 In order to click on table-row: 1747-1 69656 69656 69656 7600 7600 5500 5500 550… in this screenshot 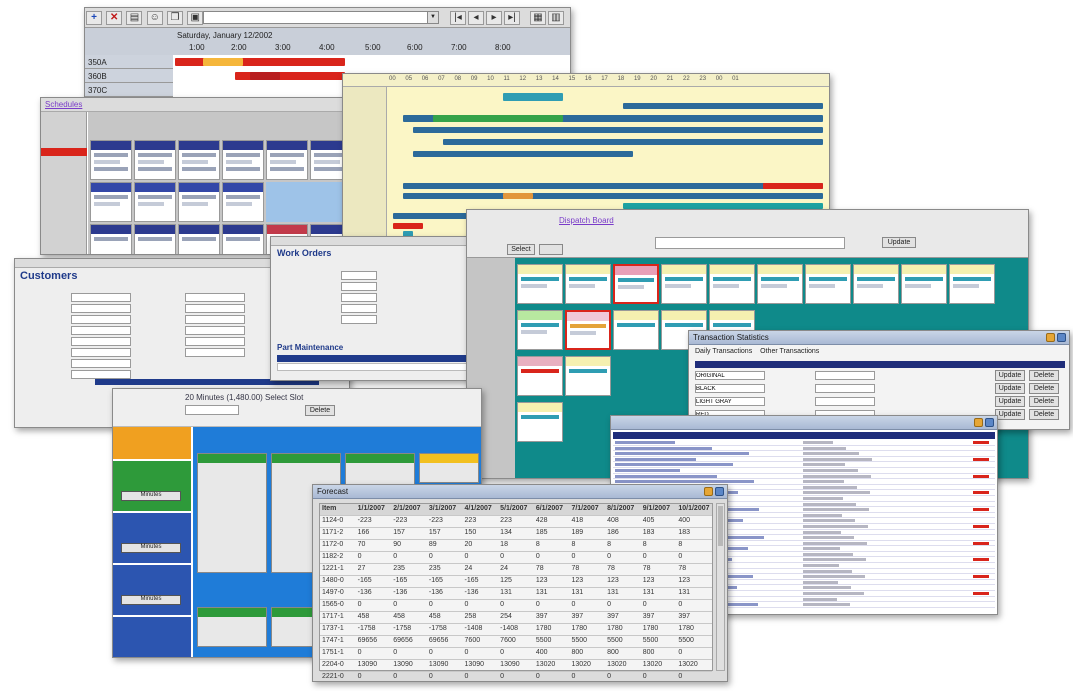, I will do `click(516, 642)`.